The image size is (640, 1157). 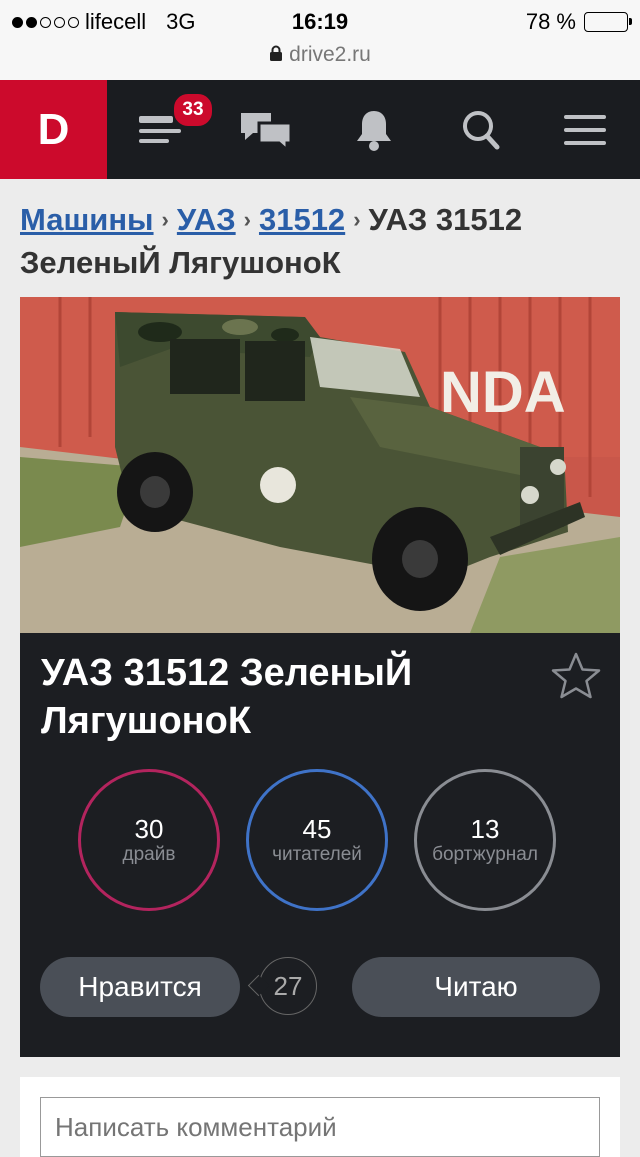 I want to click on stat-readers: 45 читателей, so click(x=317, y=840).